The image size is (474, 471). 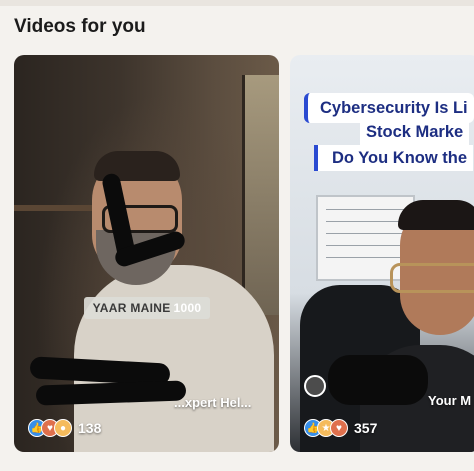 I want to click on headline-line-2: Stock Marke, so click(x=415, y=132).